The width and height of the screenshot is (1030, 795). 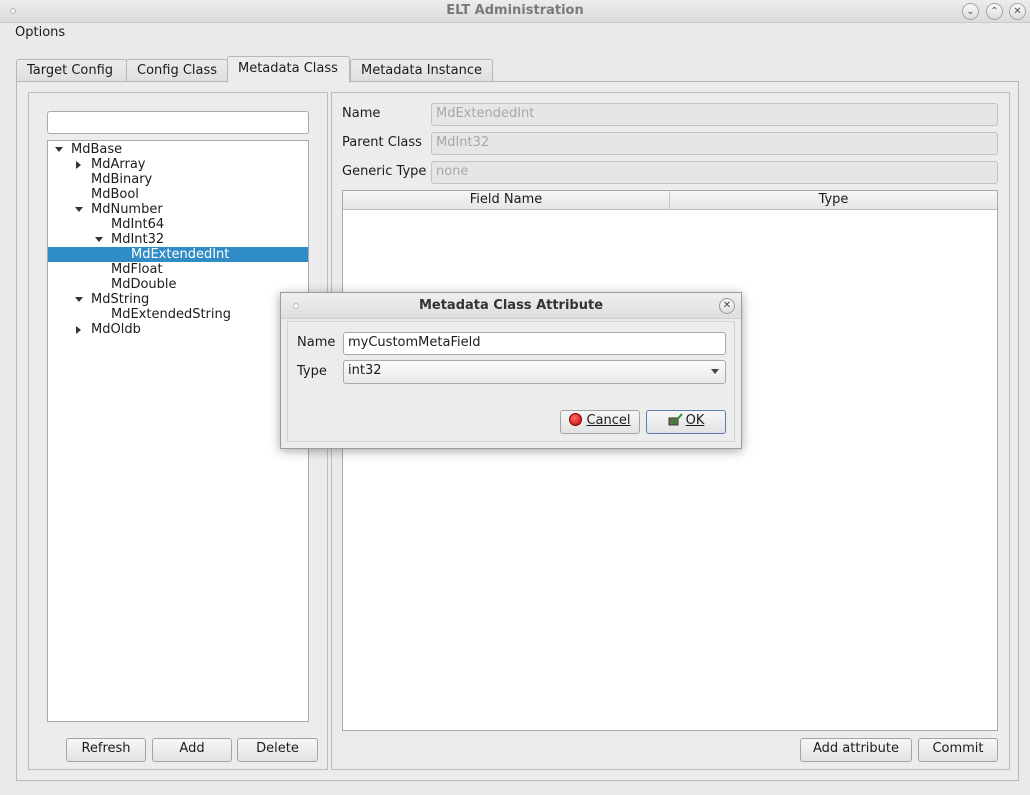 I want to click on refresh-button: Refresh, so click(x=106, y=750).